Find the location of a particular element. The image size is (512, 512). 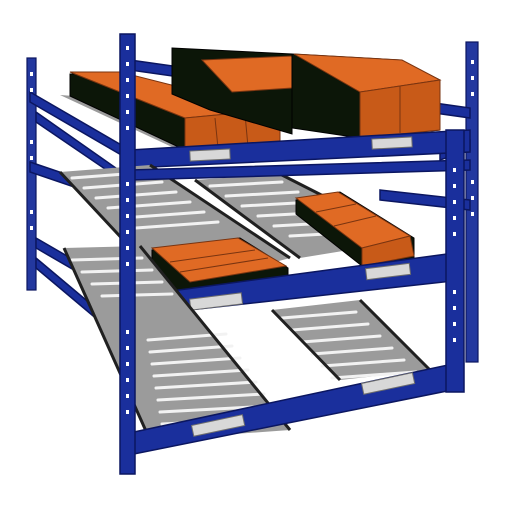

top-label-plate-left is located at coordinates (210, 155).